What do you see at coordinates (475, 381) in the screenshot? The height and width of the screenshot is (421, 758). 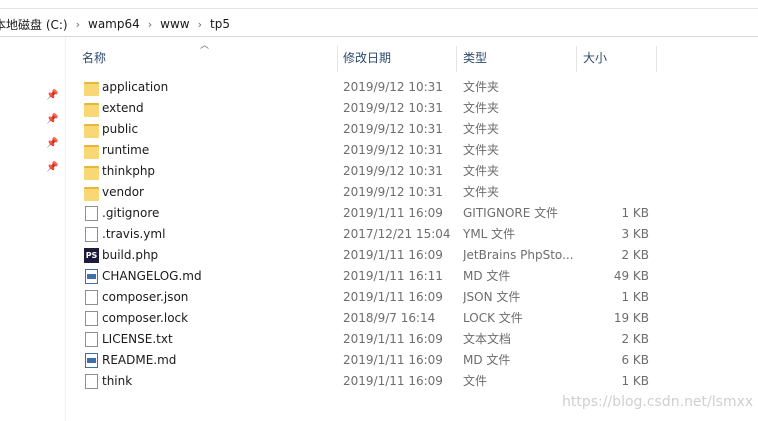 I see `file-type: 文件` at bounding box center [475, 381].